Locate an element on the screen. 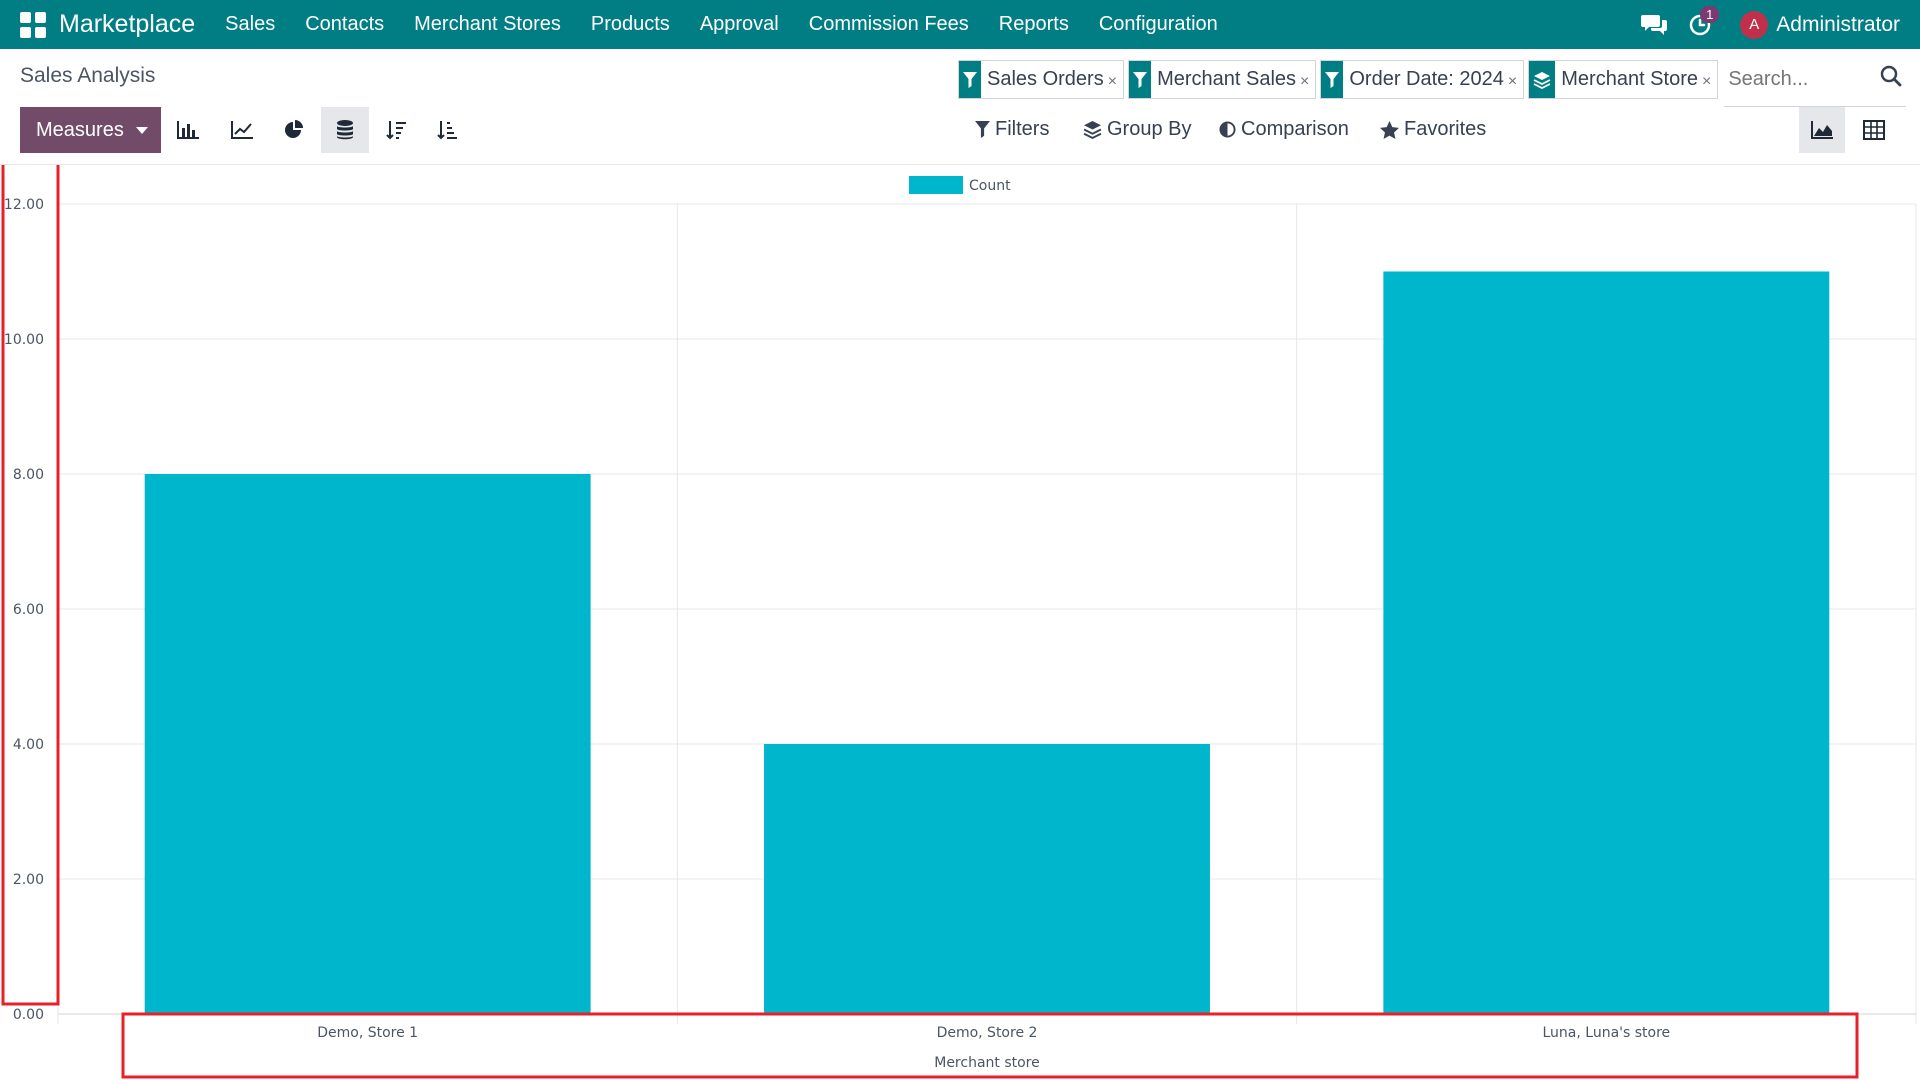 This screenshot has height=1080, width=1920. table-grid-icon is located at coordinates (1874, 130).